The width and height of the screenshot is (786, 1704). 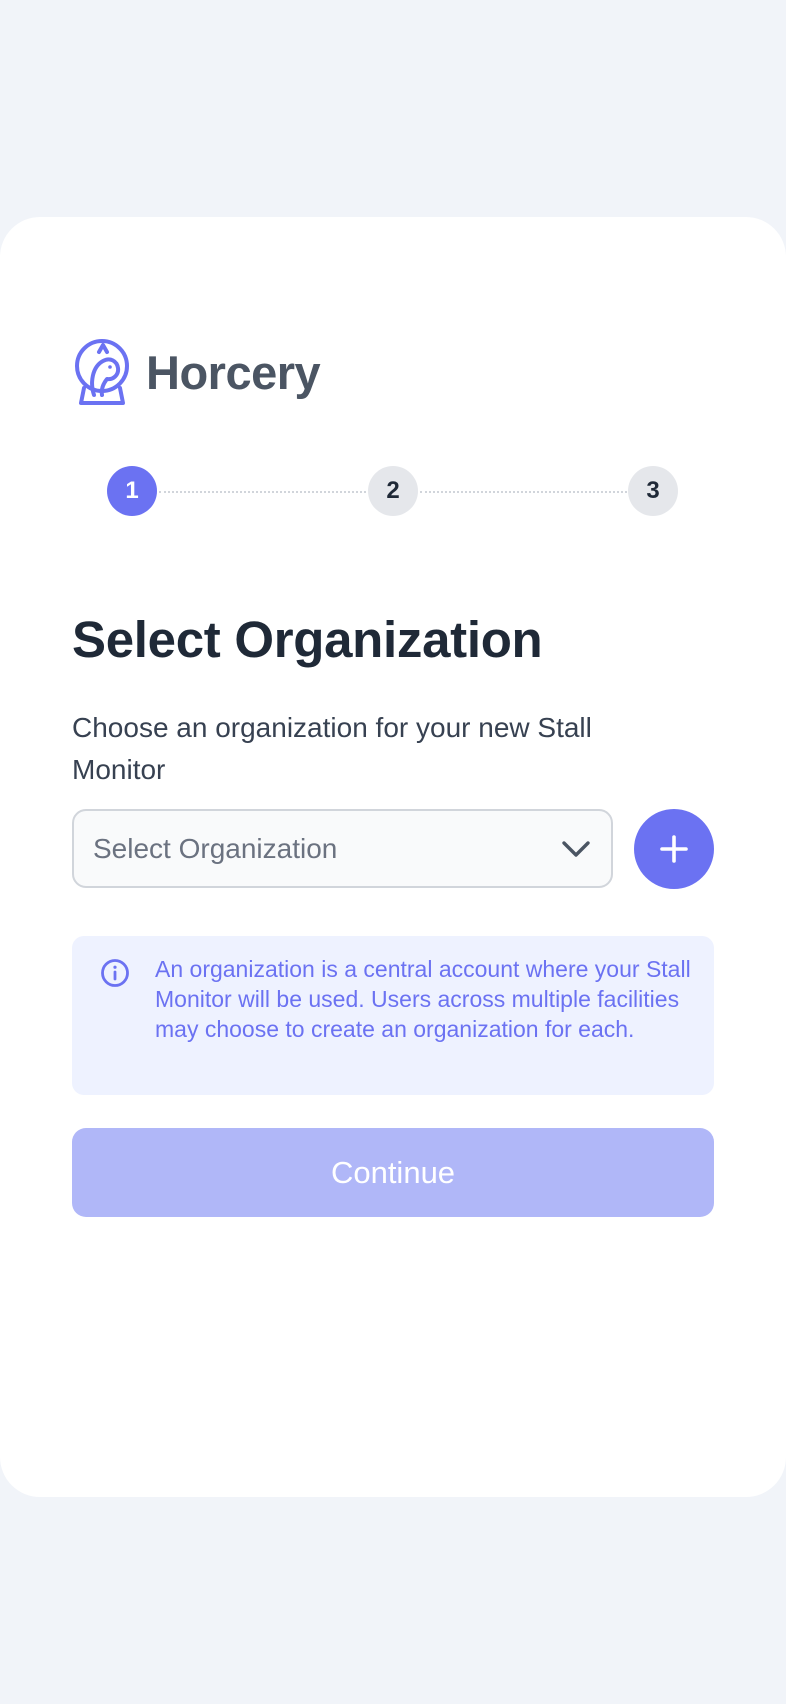 What do you see at coordinates (576, 849) in the screenshot?
I see `chevron-down-icon` at bounding box center [576, 849].